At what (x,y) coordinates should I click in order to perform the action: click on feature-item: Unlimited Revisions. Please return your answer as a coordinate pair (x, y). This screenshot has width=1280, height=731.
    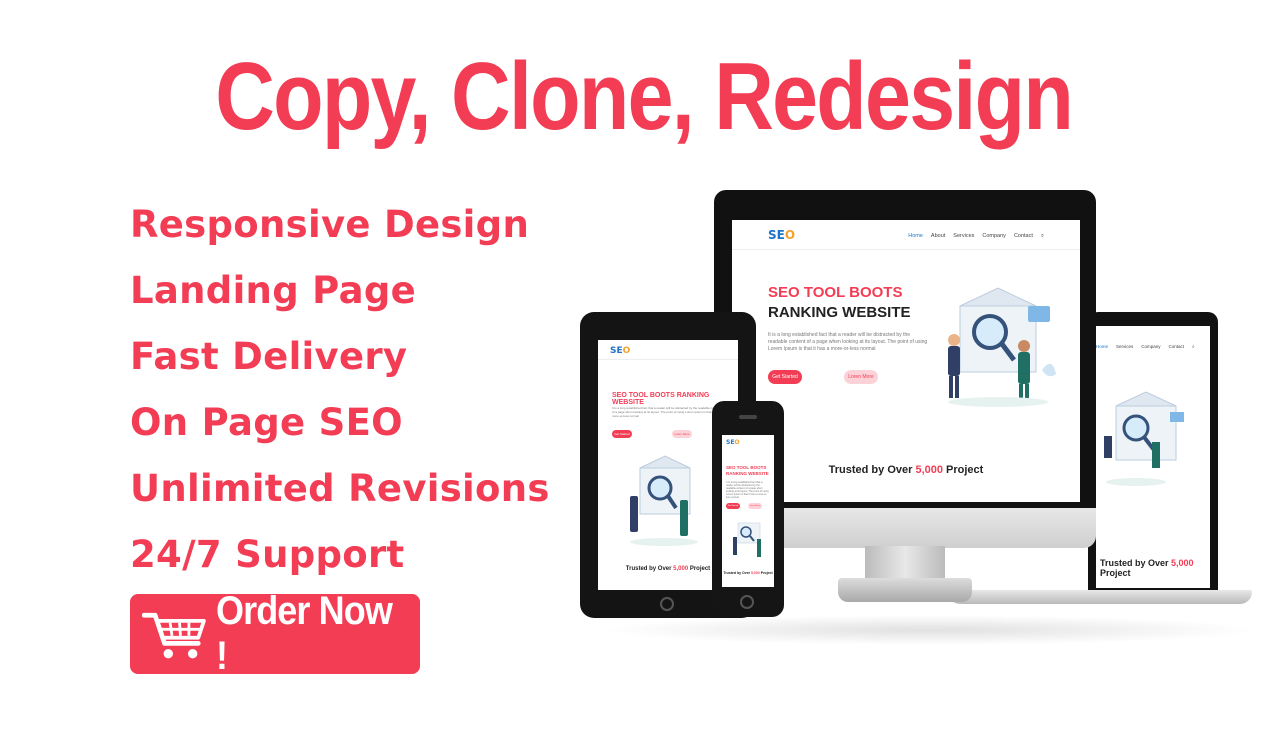
    Looking at the image, I should click on (340, 488).